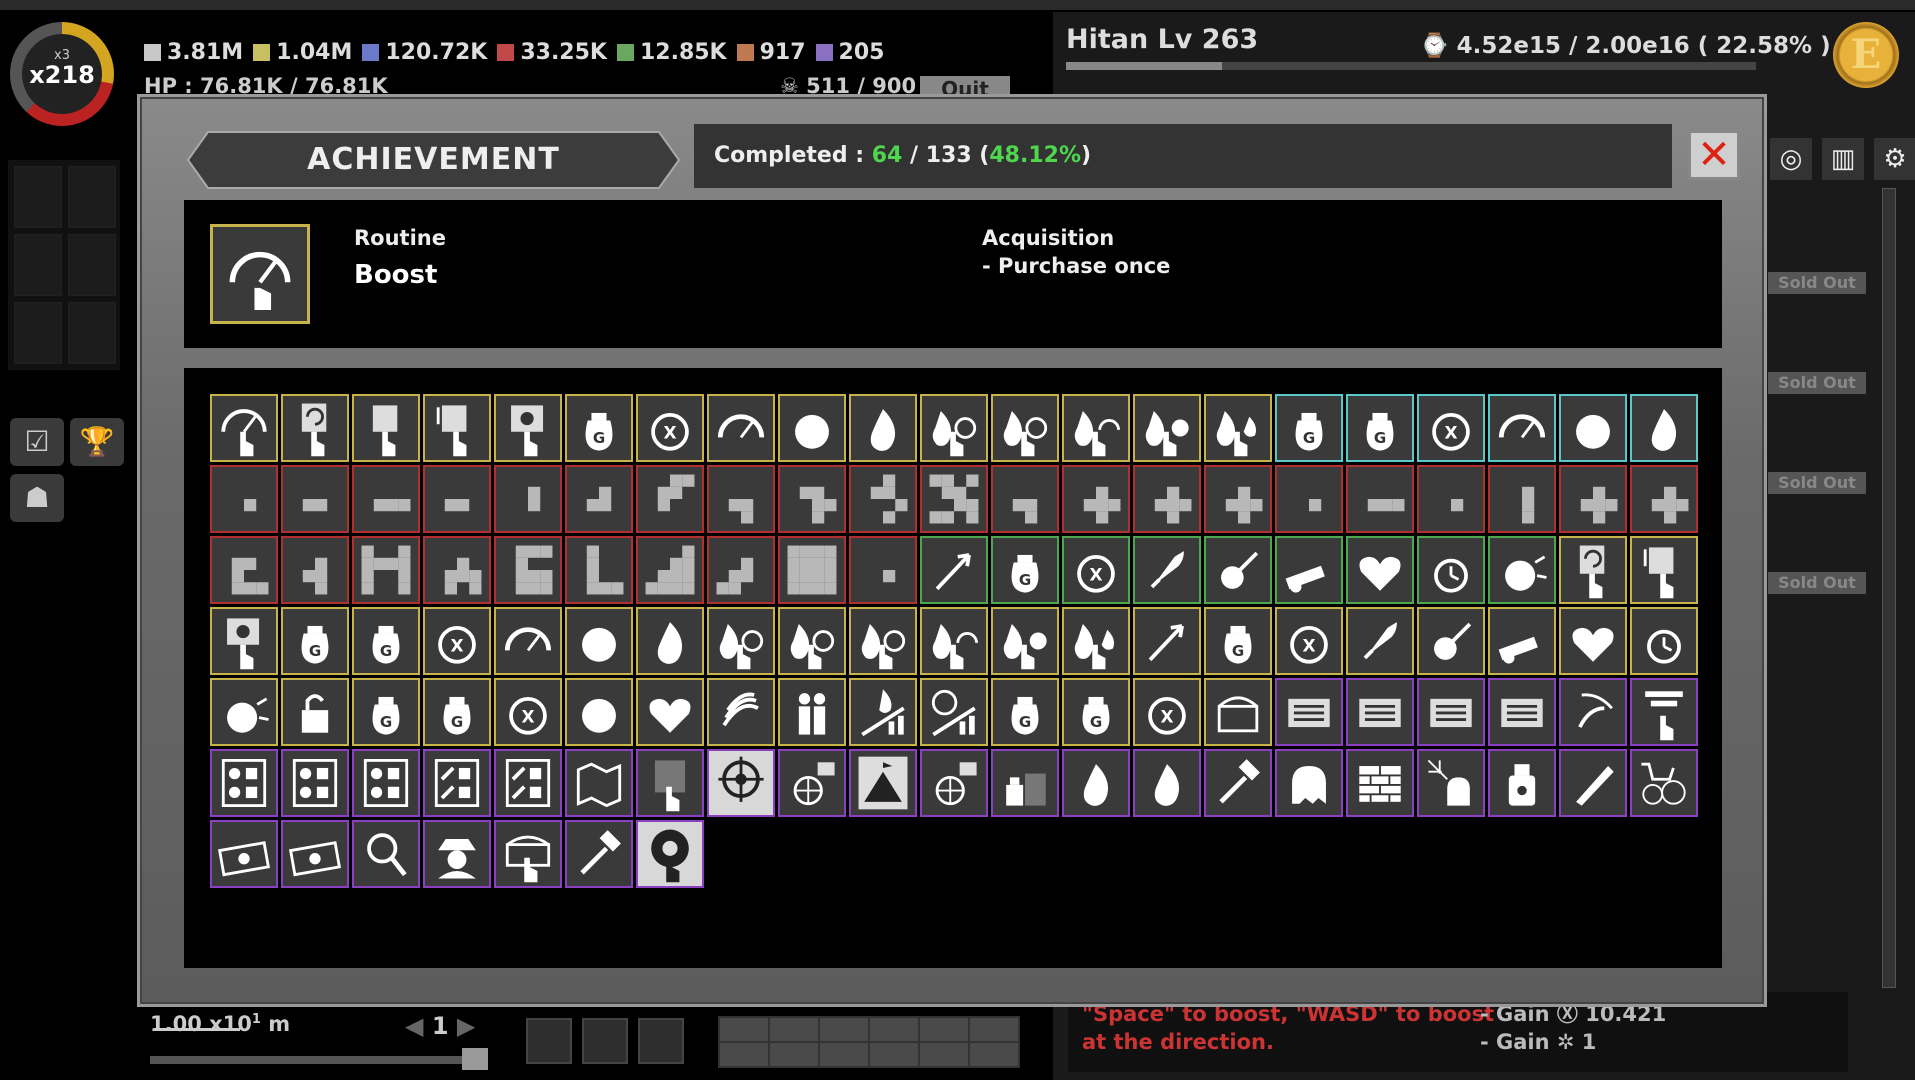 This screenshot has width=1915, height=1080. Describe the element at coordinates (1866, 55) in the screenshot. I see `coin-icon: E` at that location.